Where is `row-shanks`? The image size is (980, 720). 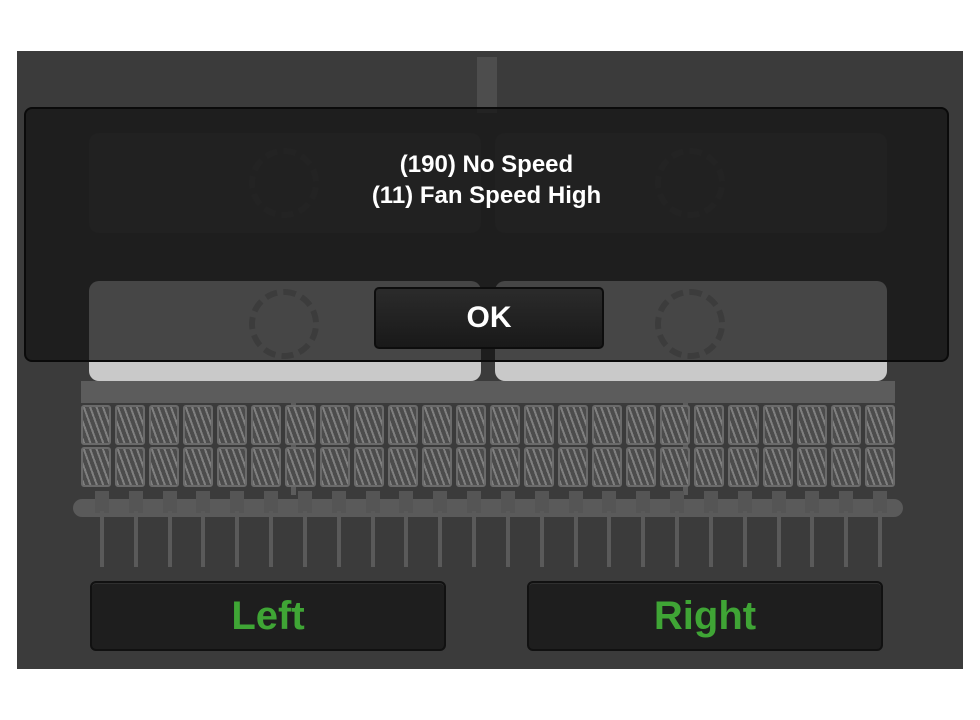 row-shanks is located at coordinates (491, 531).